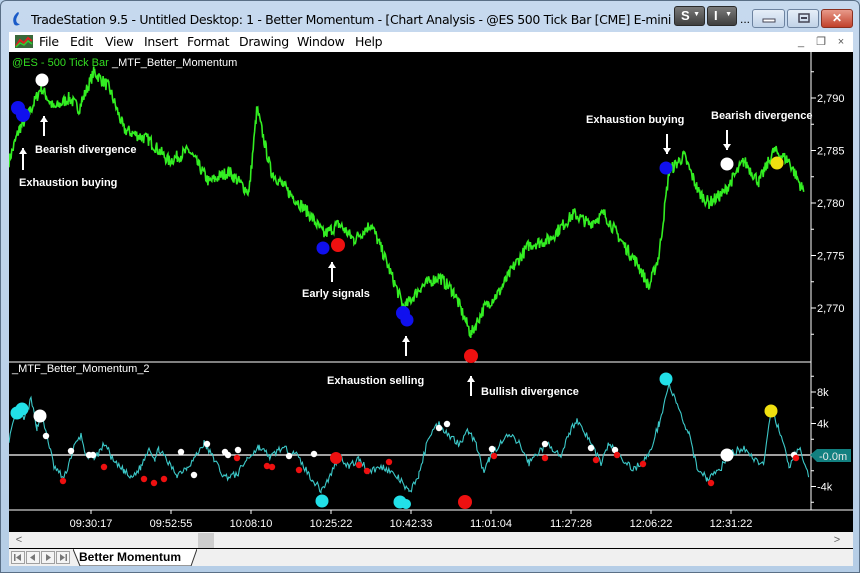  Describe the element at coordinates (530, 392) in the screenshot. I see `annotation-label: Bullish divergence` at that location.